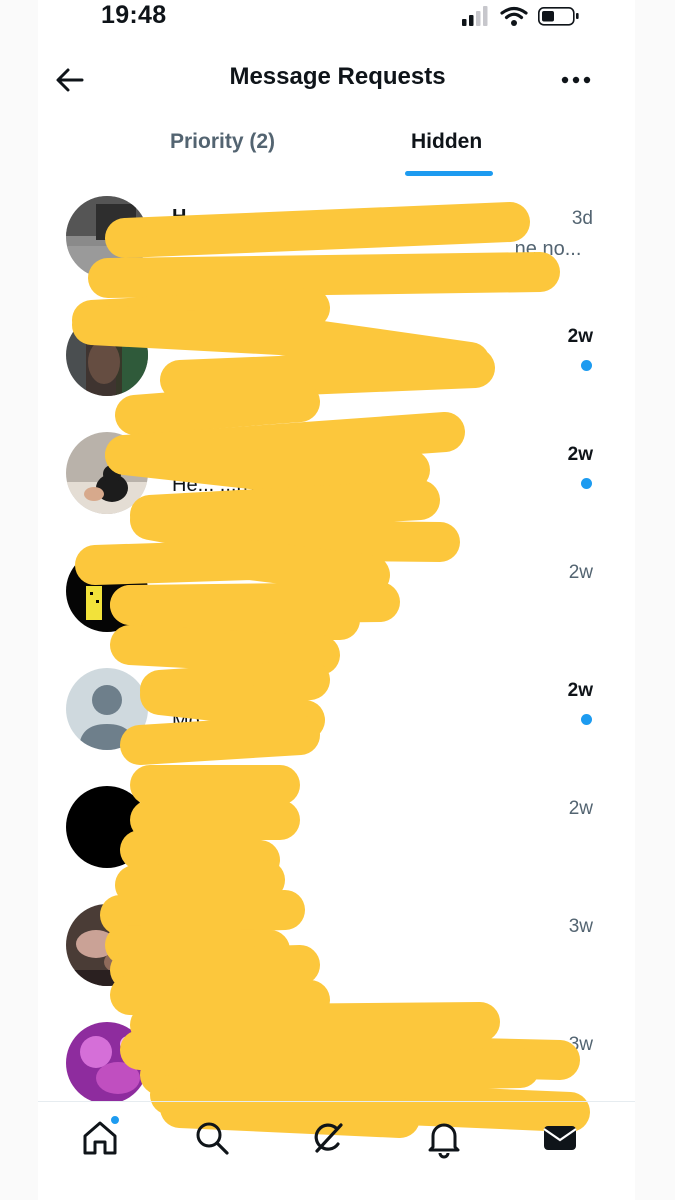 This screenshot has width=675, height=1200. I want to click on screenshot-left-margin, so click(19, 600).